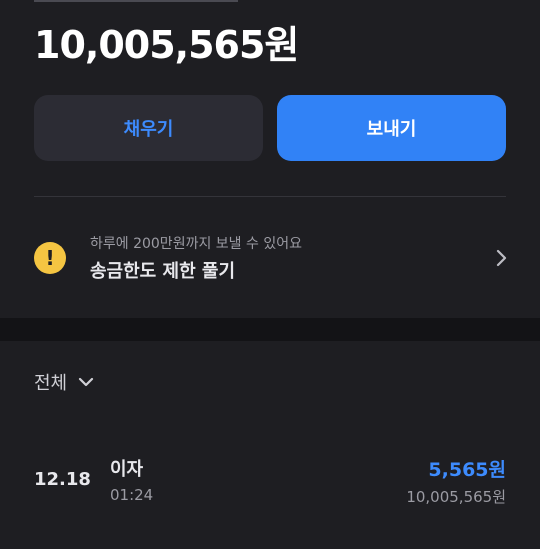 The image size is (540, 549). Describe the element at coordinates (62, 479) in the screenshot. I see `transaction-date: 12.18` at that location.